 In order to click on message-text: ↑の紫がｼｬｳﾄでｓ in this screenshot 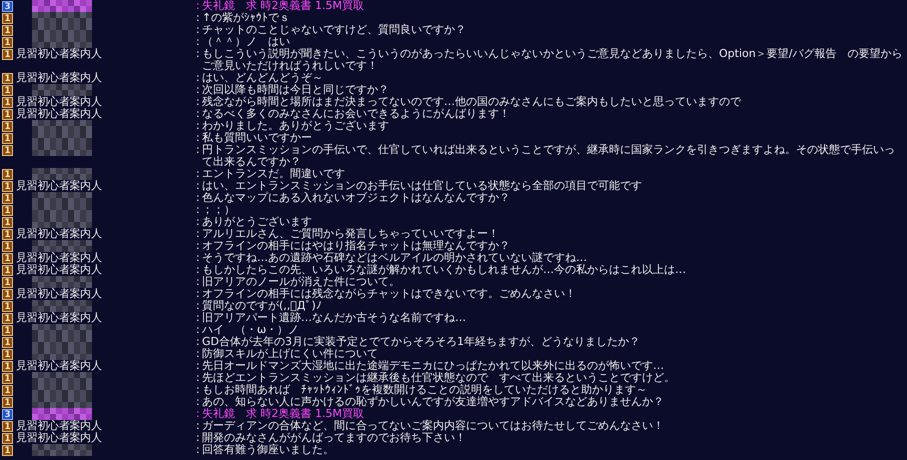, I will do `click(247, 18)`.